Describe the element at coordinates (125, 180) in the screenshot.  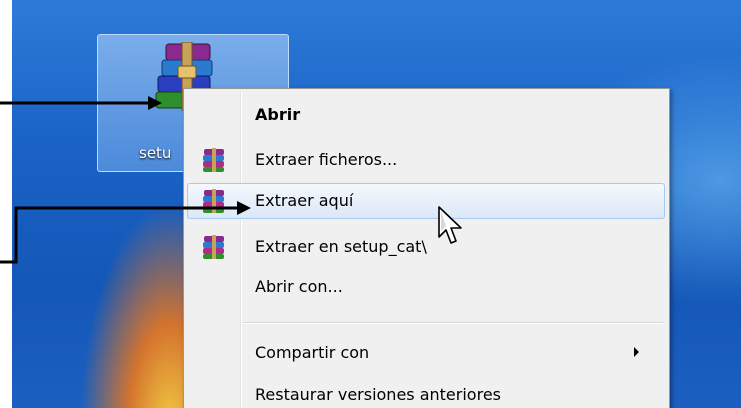
I see `annotation-arrows` at that location.